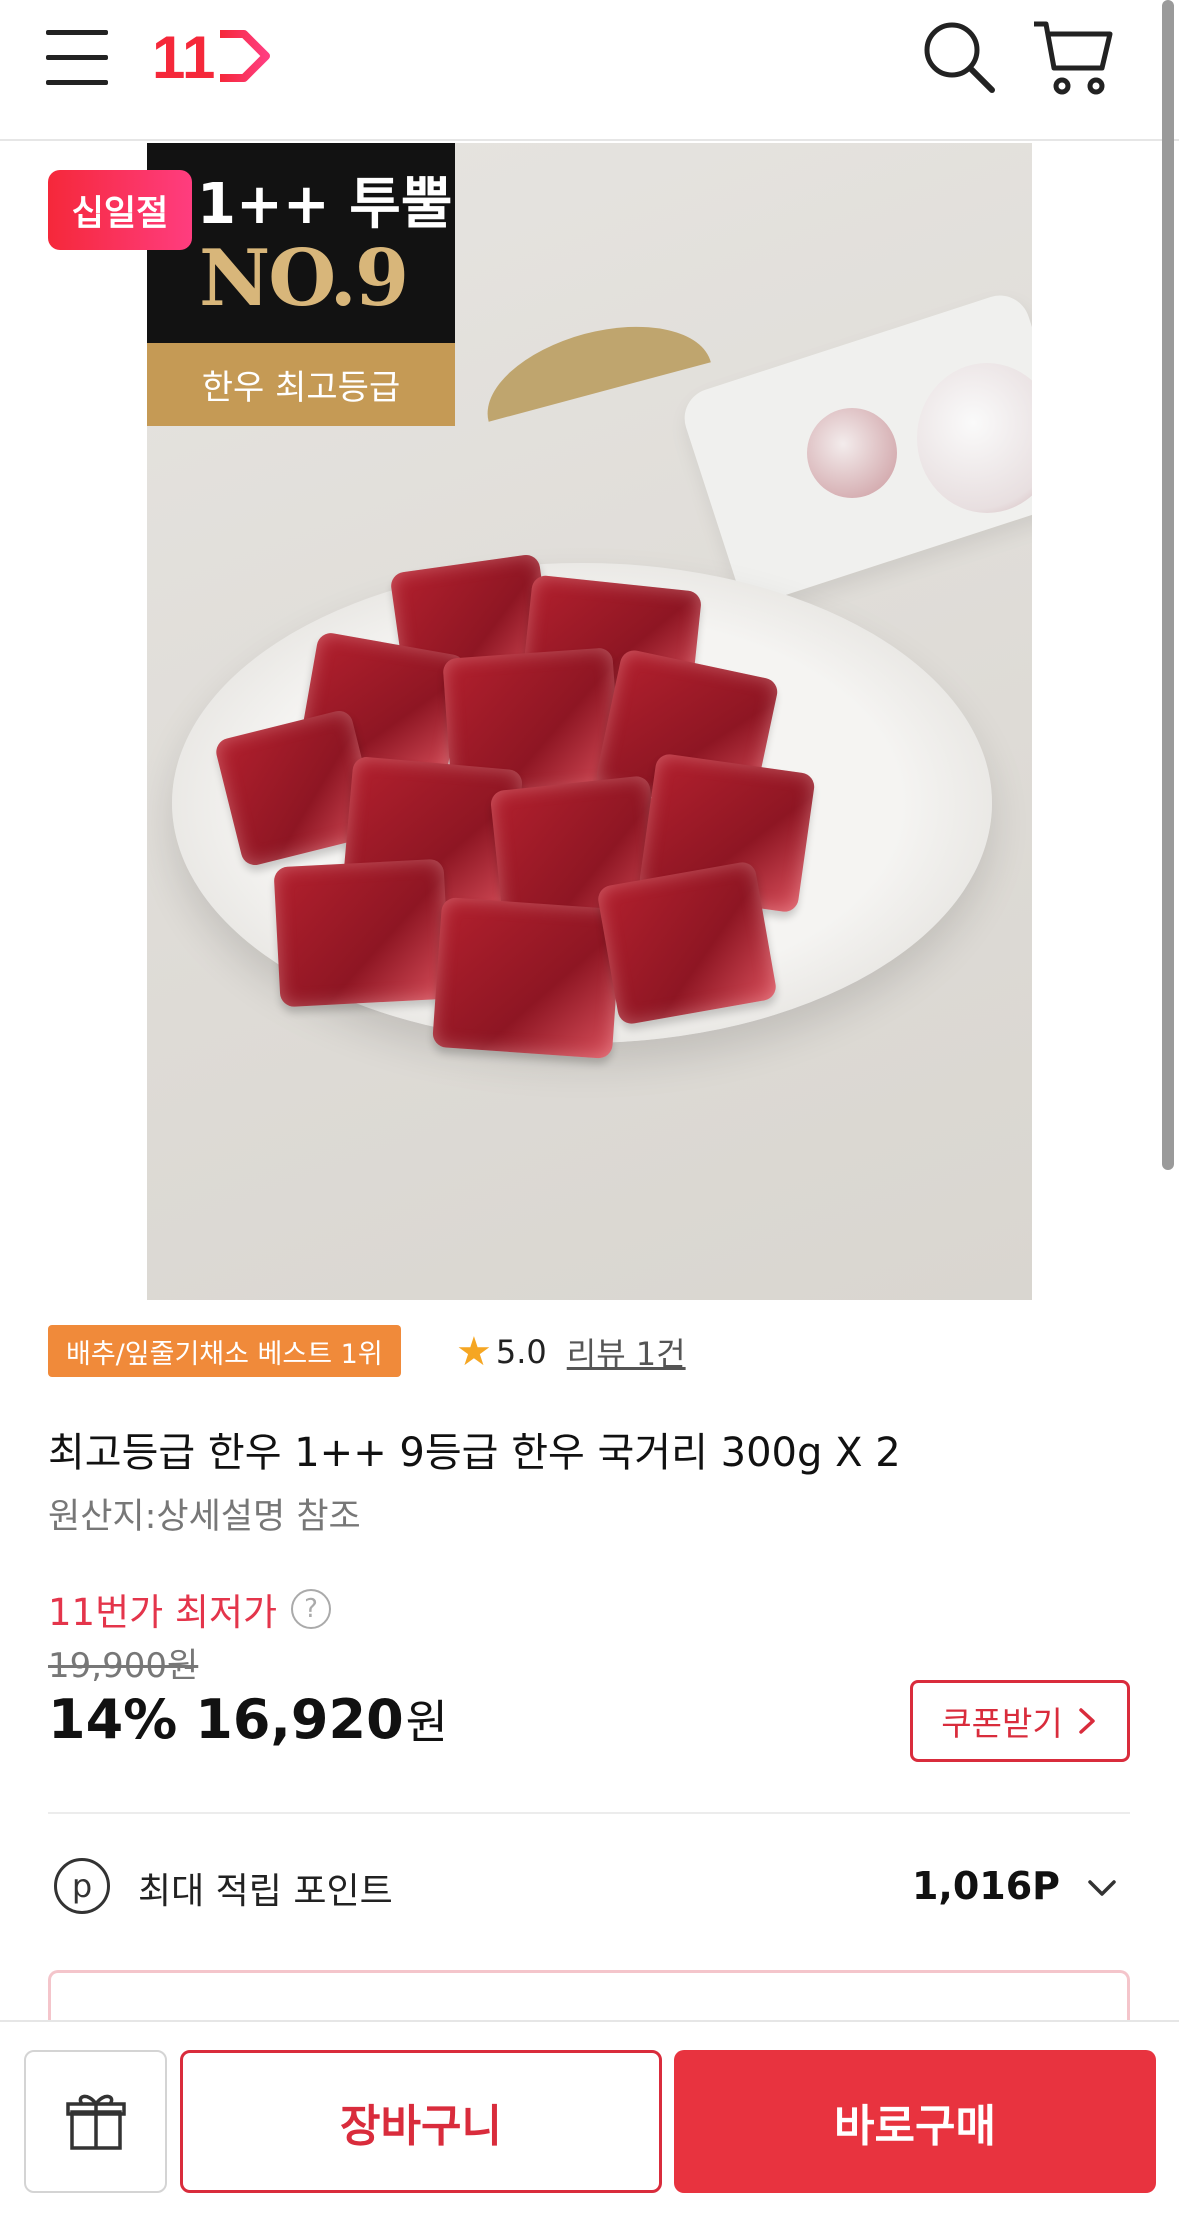 The image size is (1179, 2217). I want to click on logo-number: 11, so click(183, 56).